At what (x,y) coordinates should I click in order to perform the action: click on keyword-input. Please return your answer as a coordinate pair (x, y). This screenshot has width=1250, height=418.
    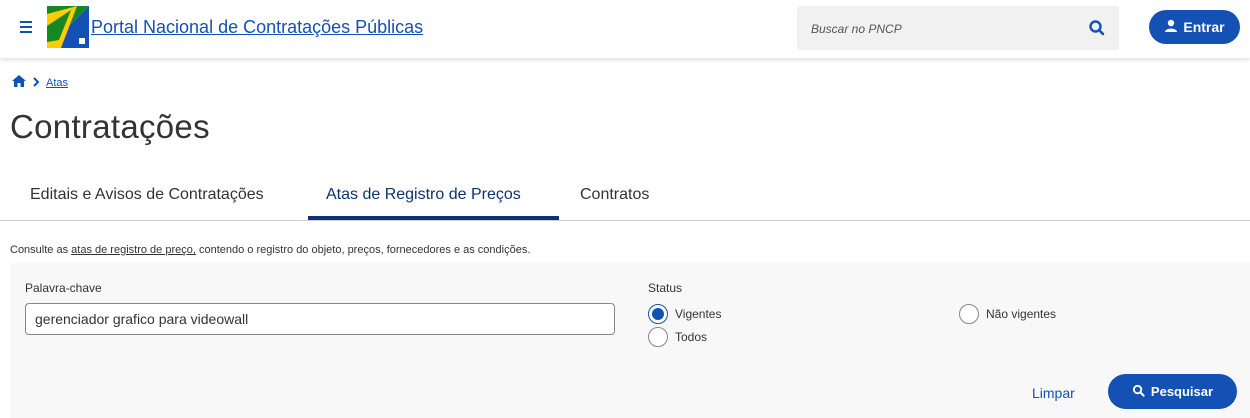
    Looking at the image, I should click on (320, 319).